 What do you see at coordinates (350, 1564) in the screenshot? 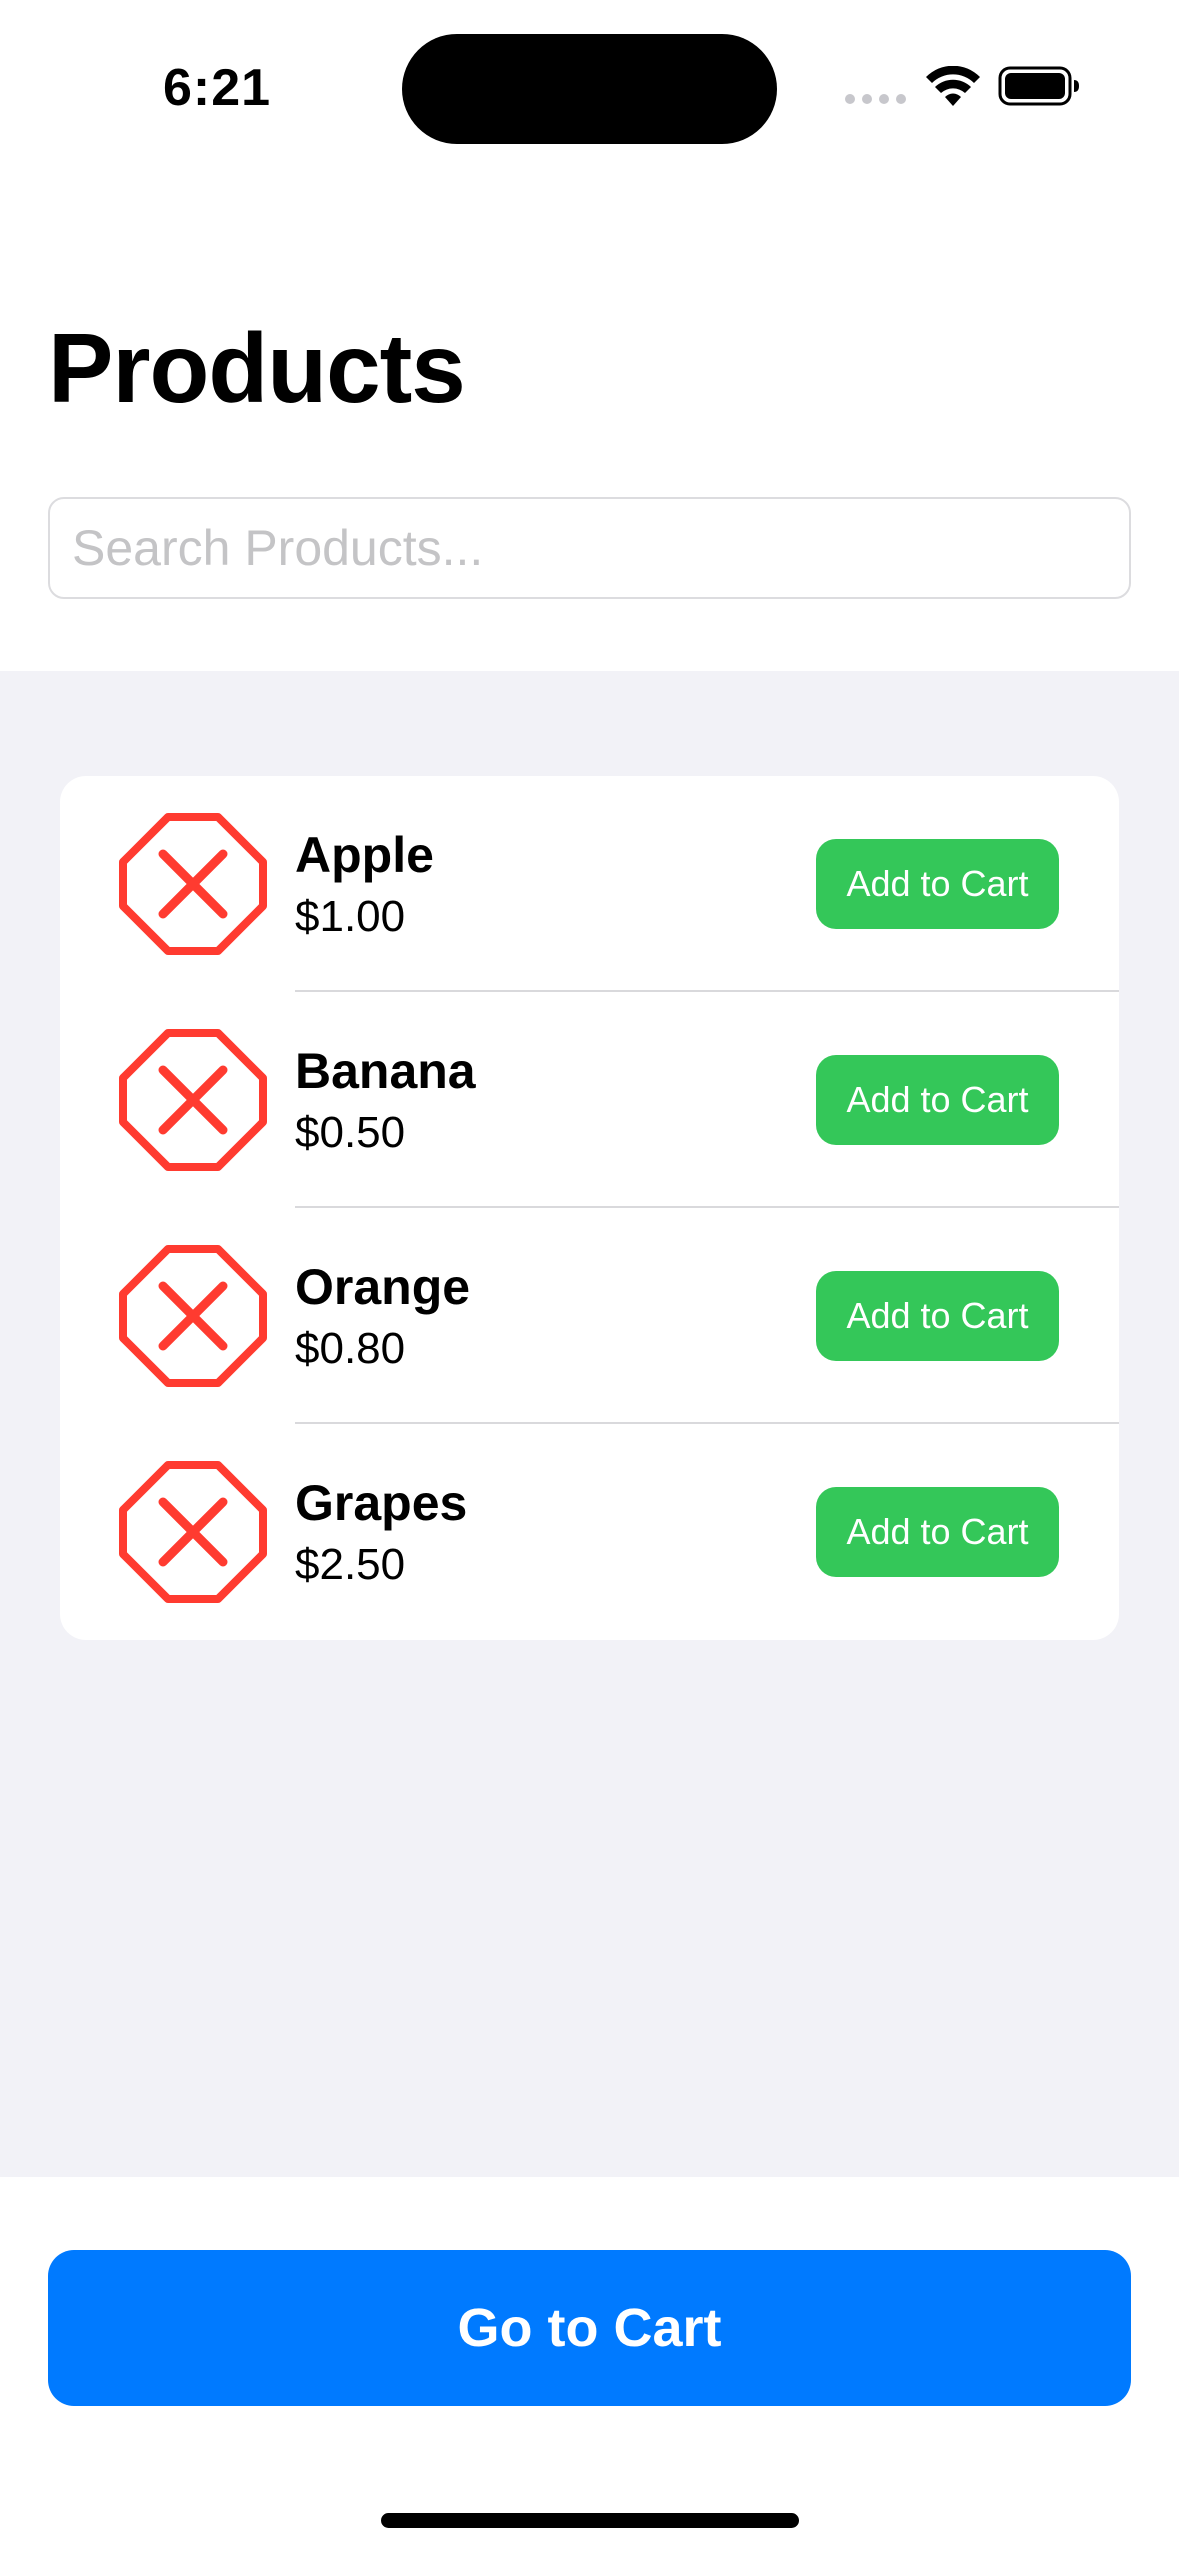
I see `product-price: $2.50` at bounding box center [350, 1564].